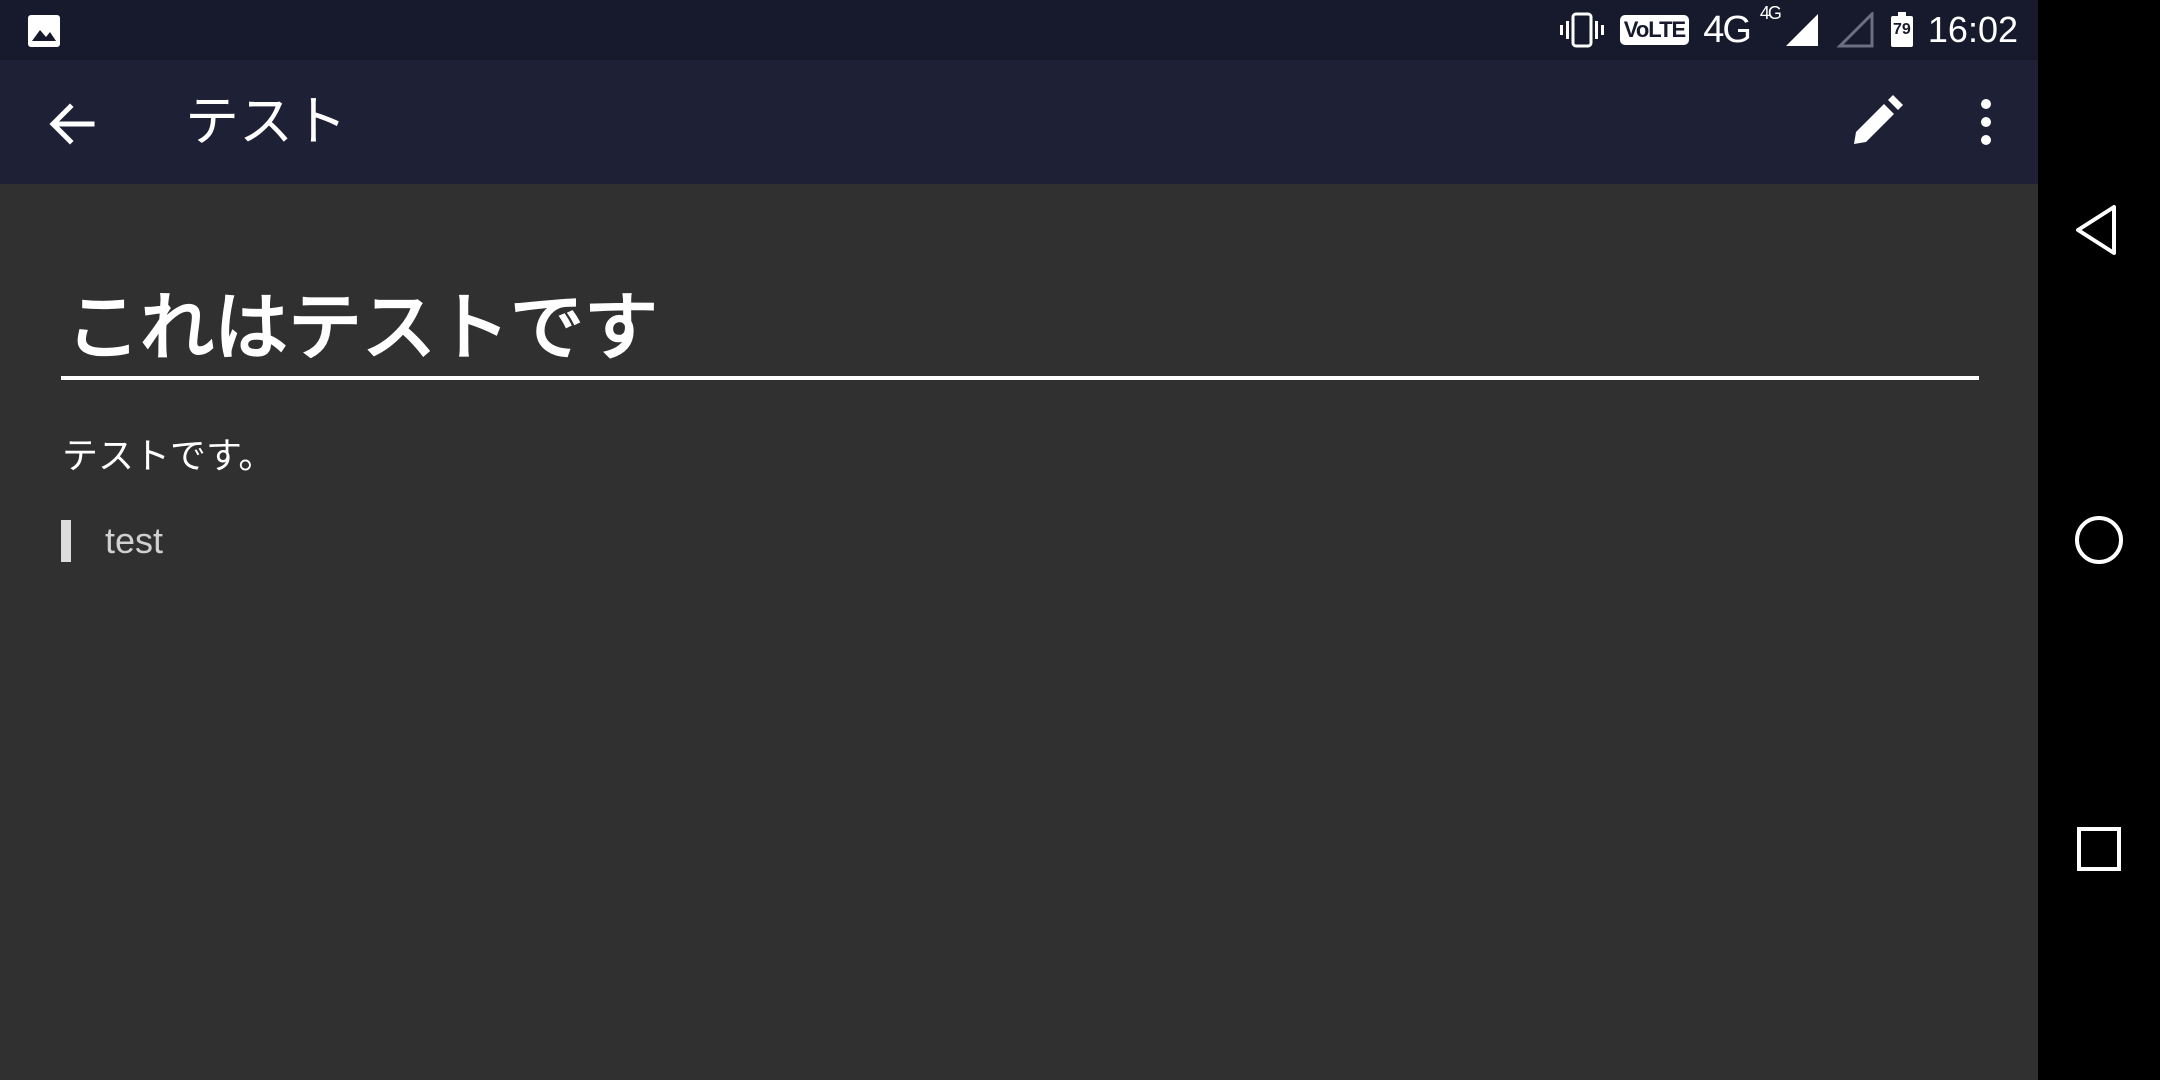 This screenshot has height=1080, width=2160. I want to click on page-title: テスト, so click(266, 121).